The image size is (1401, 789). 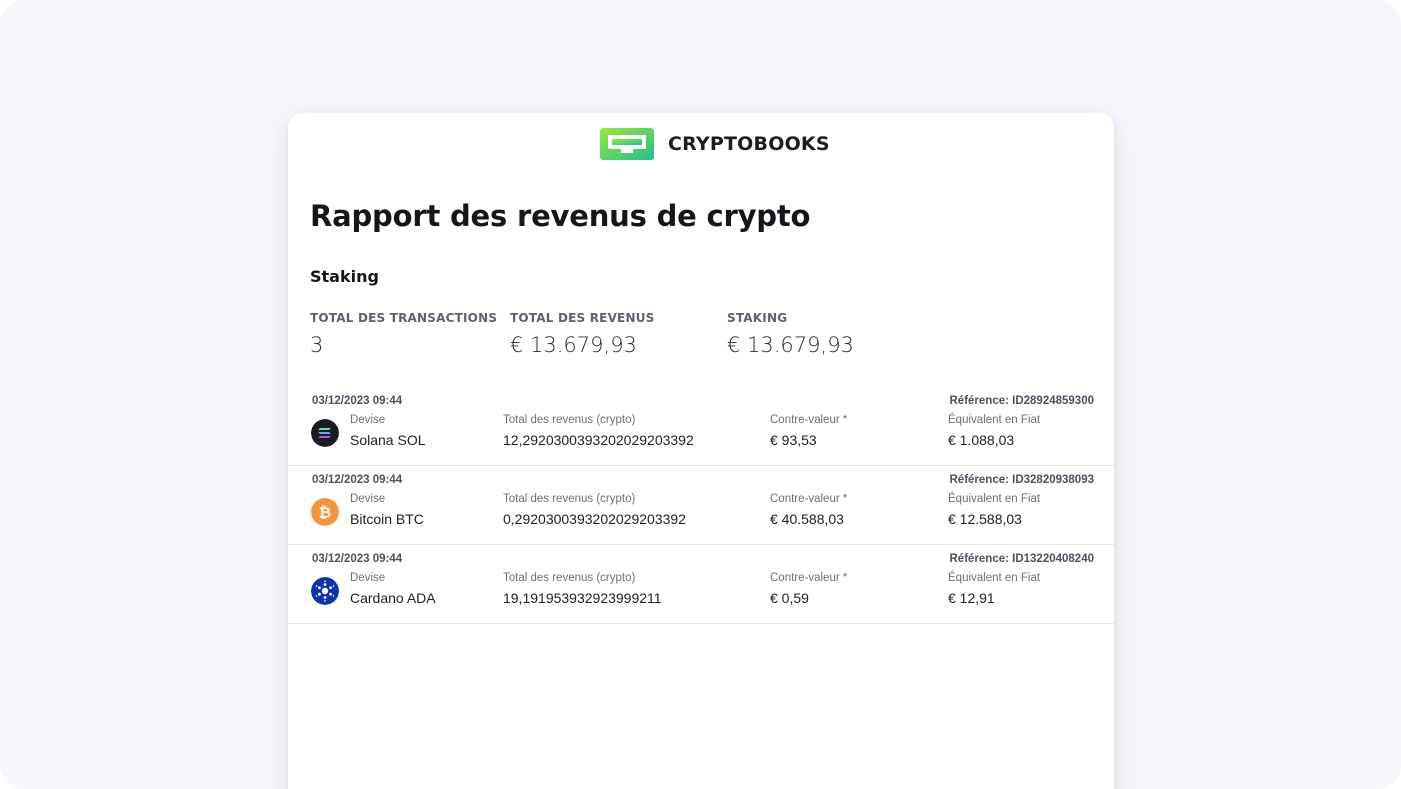 What do you see at coordinates (393, 589) in the screenshot?
I see `currency-cell: Devise Cardano ADA` at bounding box center [393, 589].